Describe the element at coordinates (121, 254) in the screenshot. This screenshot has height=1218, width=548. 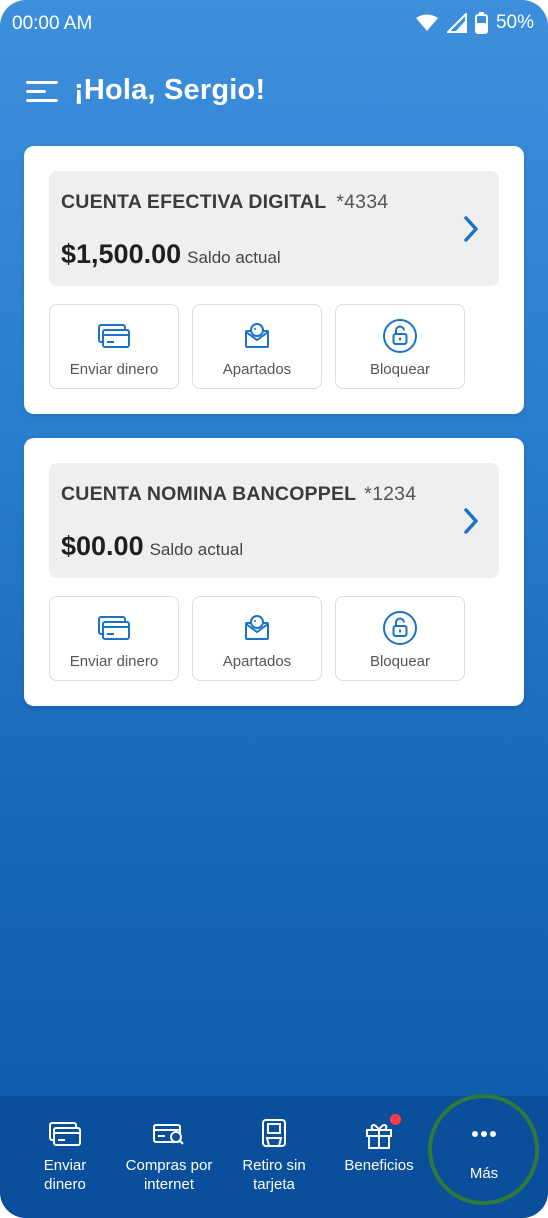
I see `balance-amount: $1,500.00` at that location.